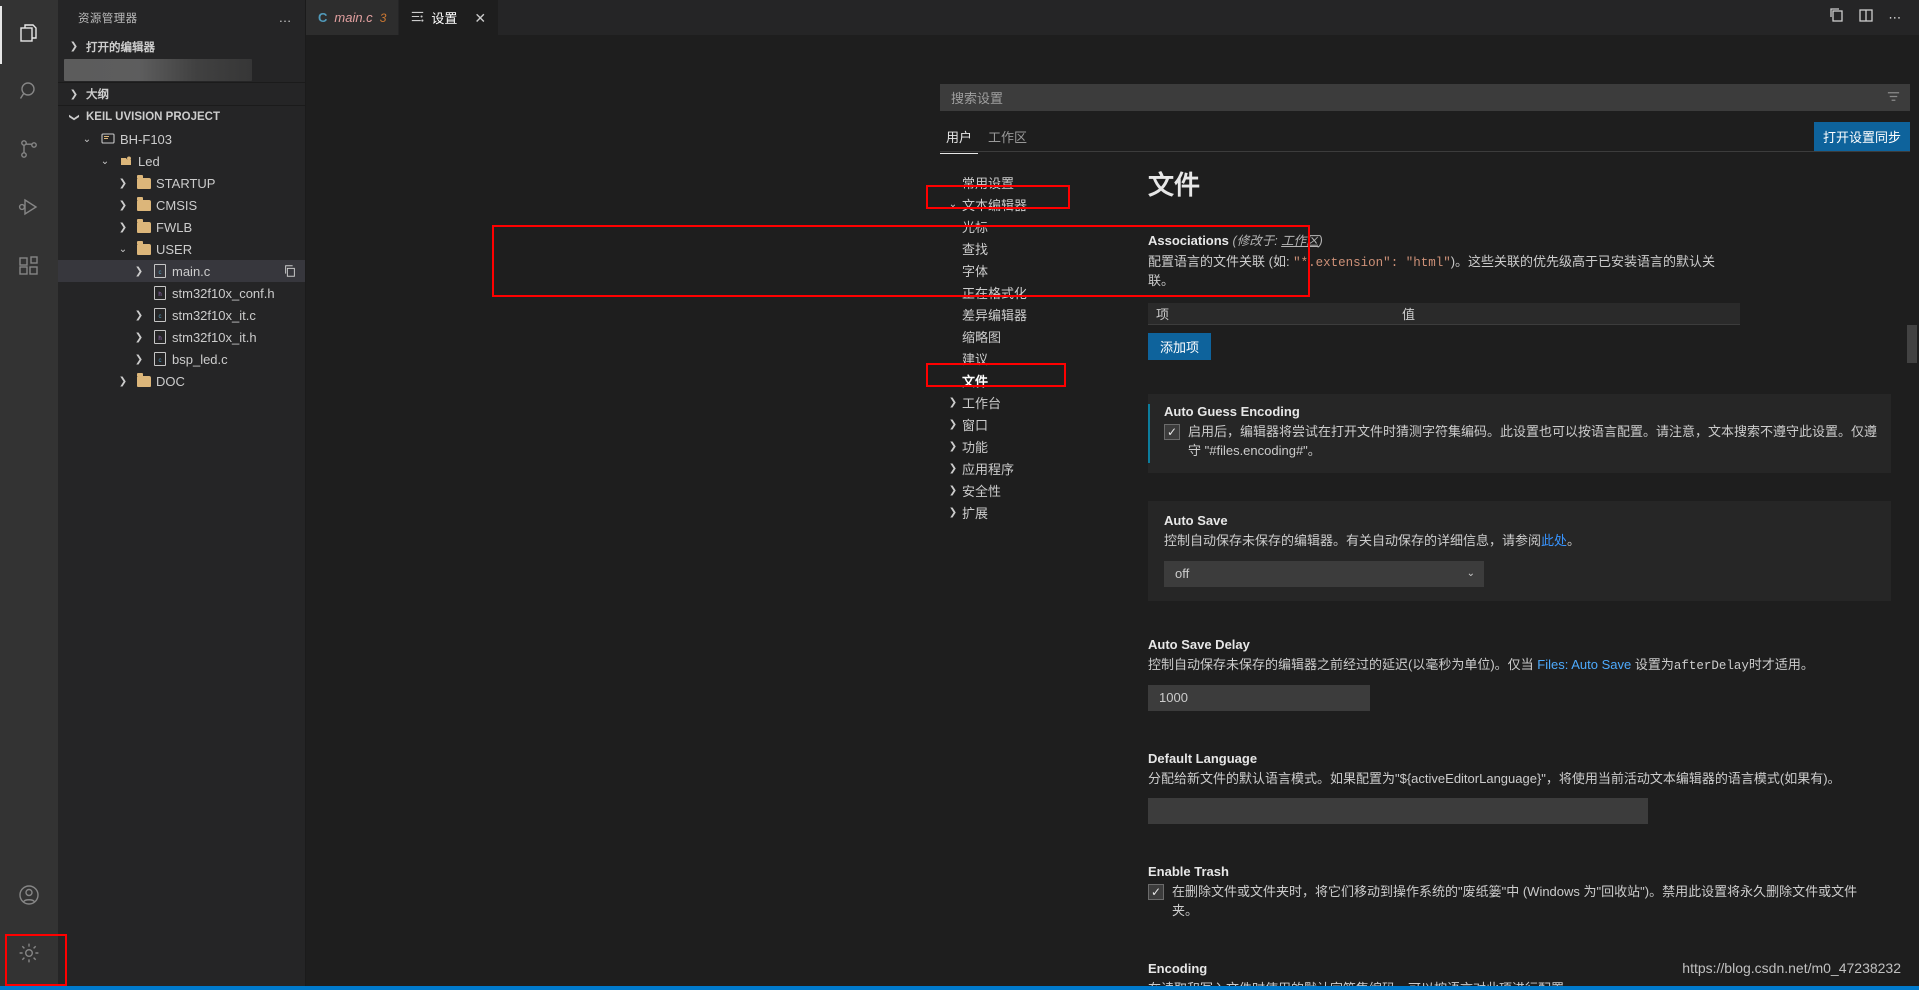 The width and height of the screenshot is (1919, 990). What do you see at coordinates (1257, 241) in the screenshot?
I see `modified-prefix: (修改于:` at bounding box center [1257, 241].